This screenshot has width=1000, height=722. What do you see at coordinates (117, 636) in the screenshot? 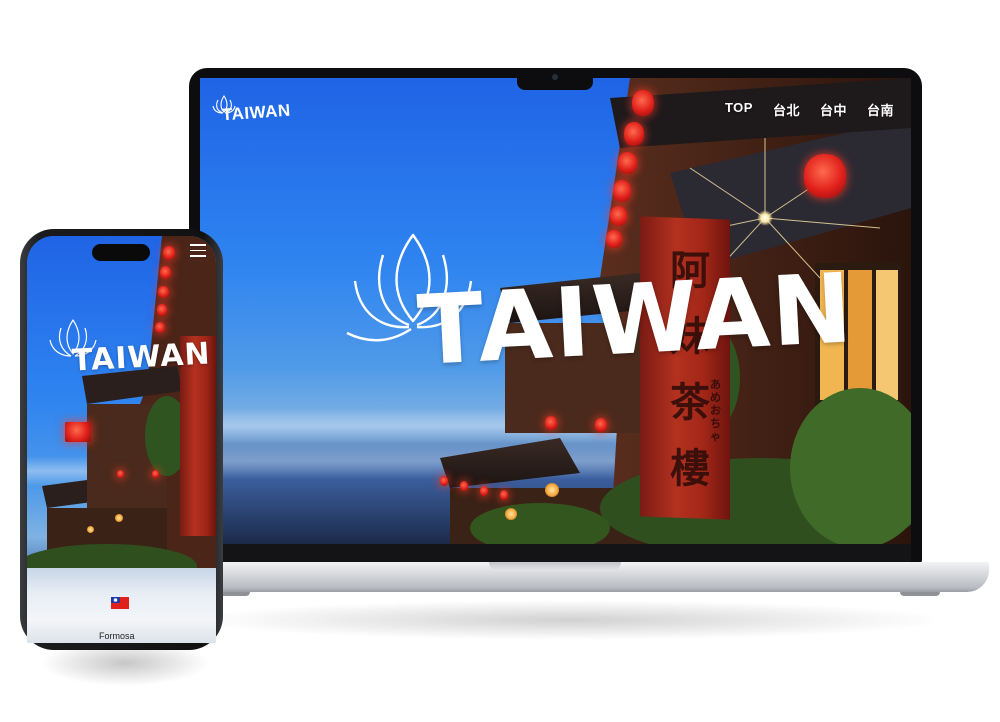
I see `footer-caption: Formosa` at bounding box center [117, 636].